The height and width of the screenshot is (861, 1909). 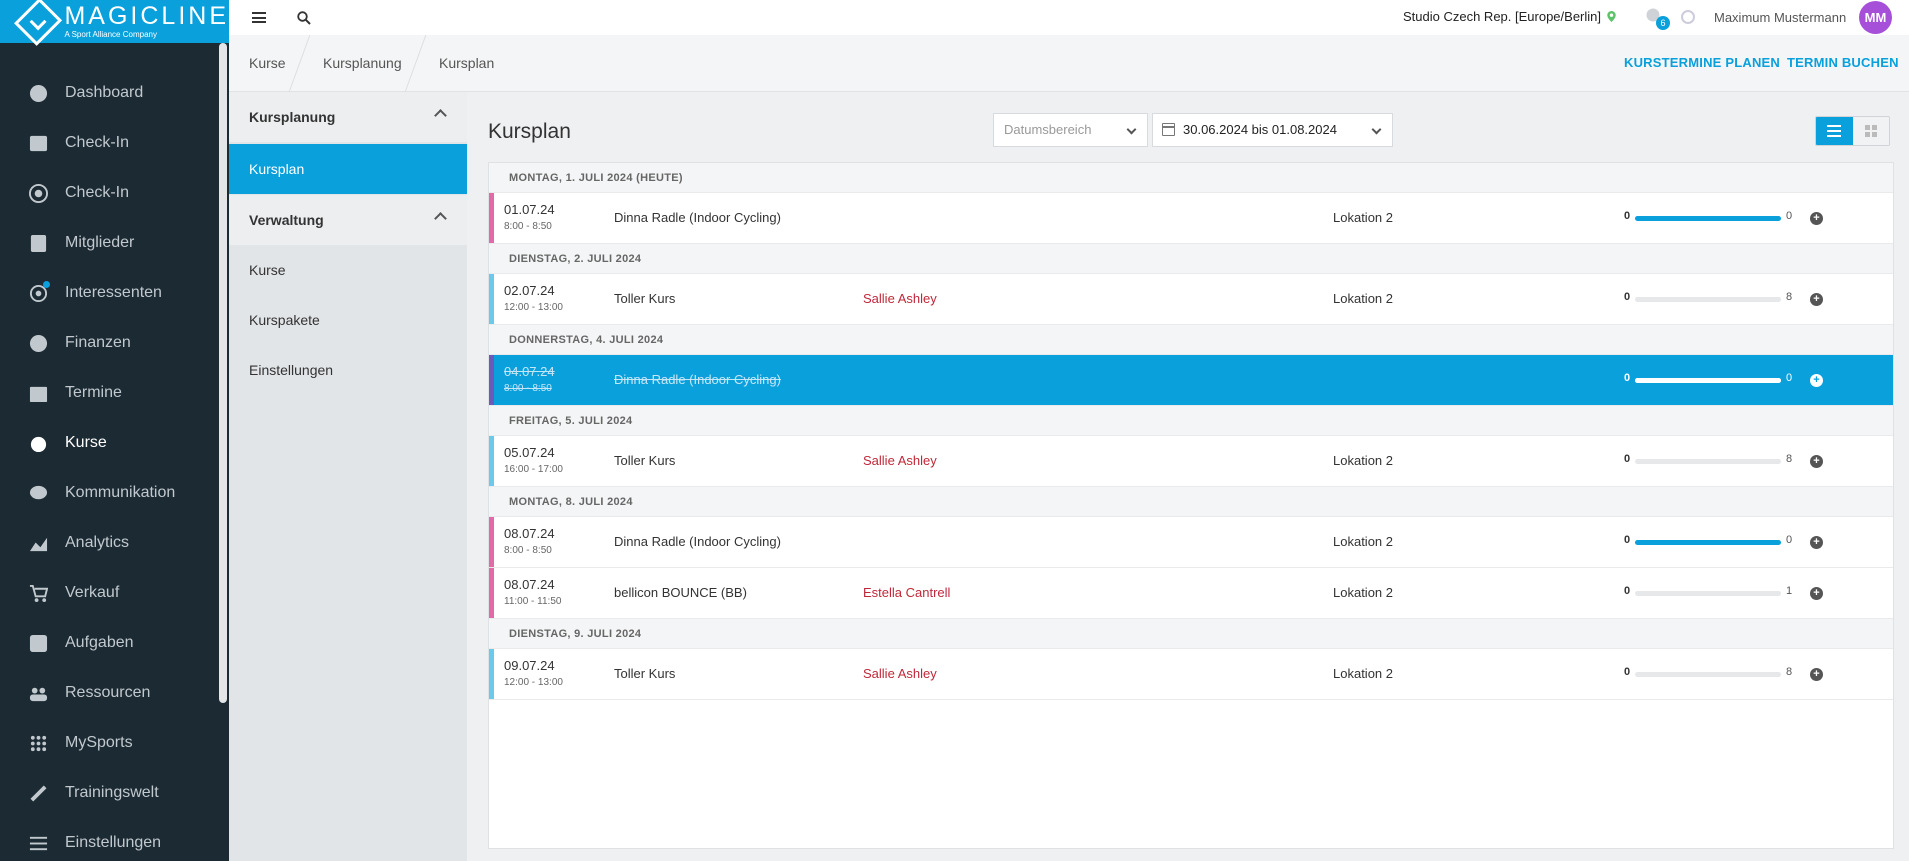 I want to click on sidebar-item-analytics: Analytics, so click(x=114, y=543).